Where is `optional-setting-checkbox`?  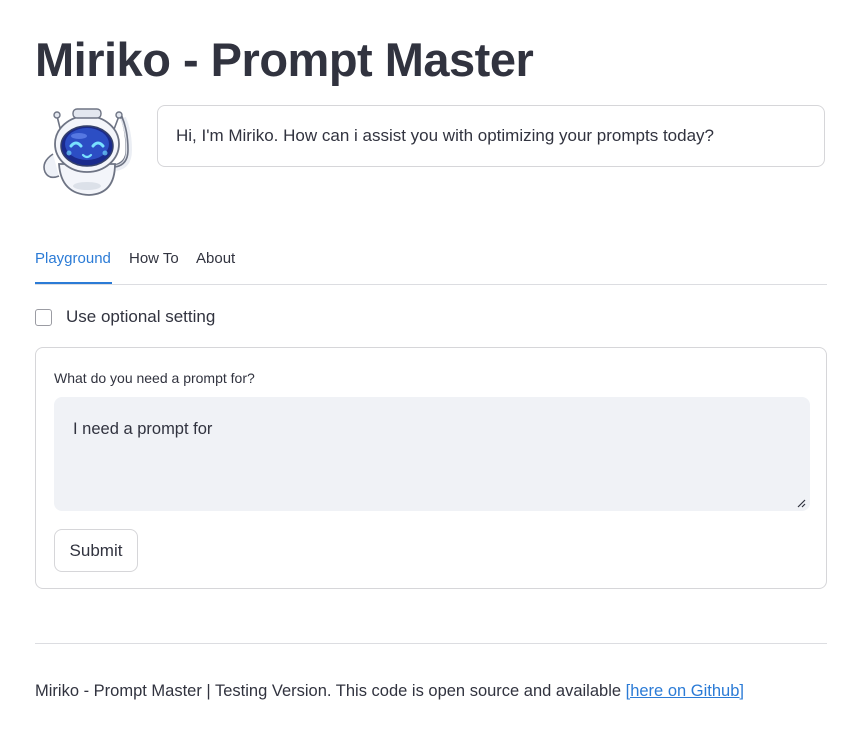 optional-setting-checkbox is located at coordinates (43, 317).